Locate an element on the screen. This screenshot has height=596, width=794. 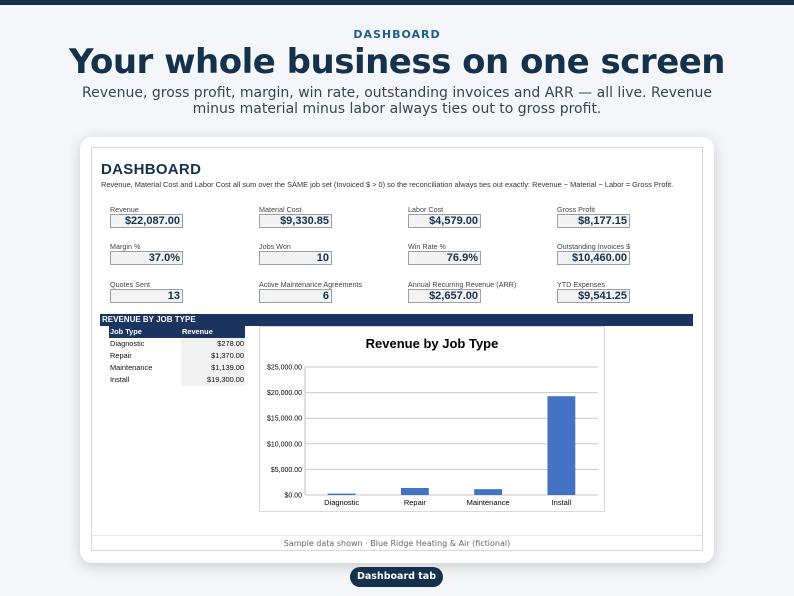
kpi-value: 10 is located at coordinates (295, 258).